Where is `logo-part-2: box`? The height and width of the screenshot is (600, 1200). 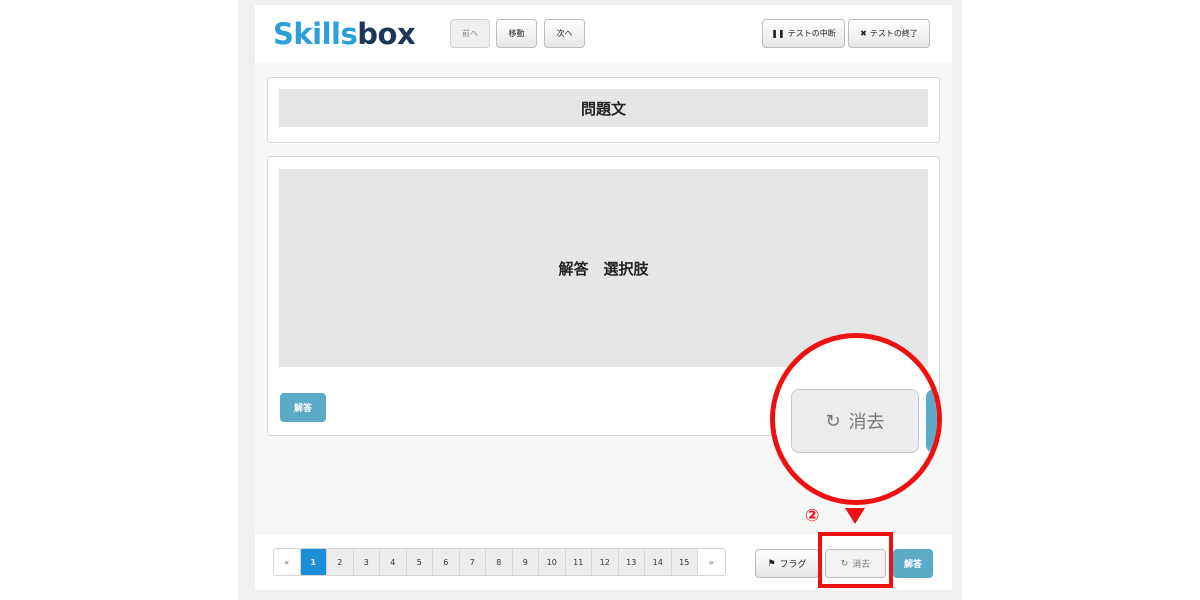 logo-part-2: box is located at coordinates (386, 34).